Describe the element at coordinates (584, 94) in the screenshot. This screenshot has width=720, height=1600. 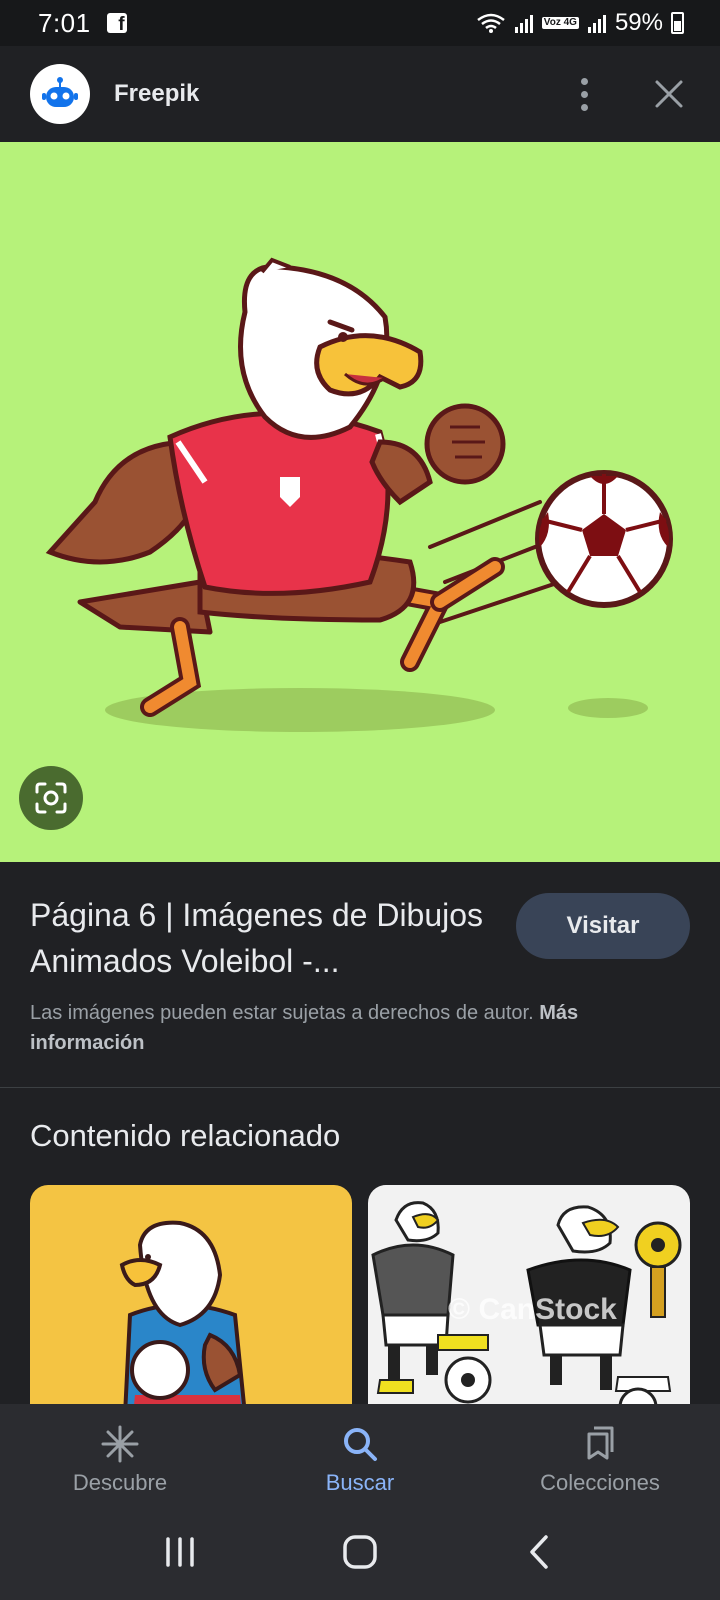
I see `more-options-icon` at that location.